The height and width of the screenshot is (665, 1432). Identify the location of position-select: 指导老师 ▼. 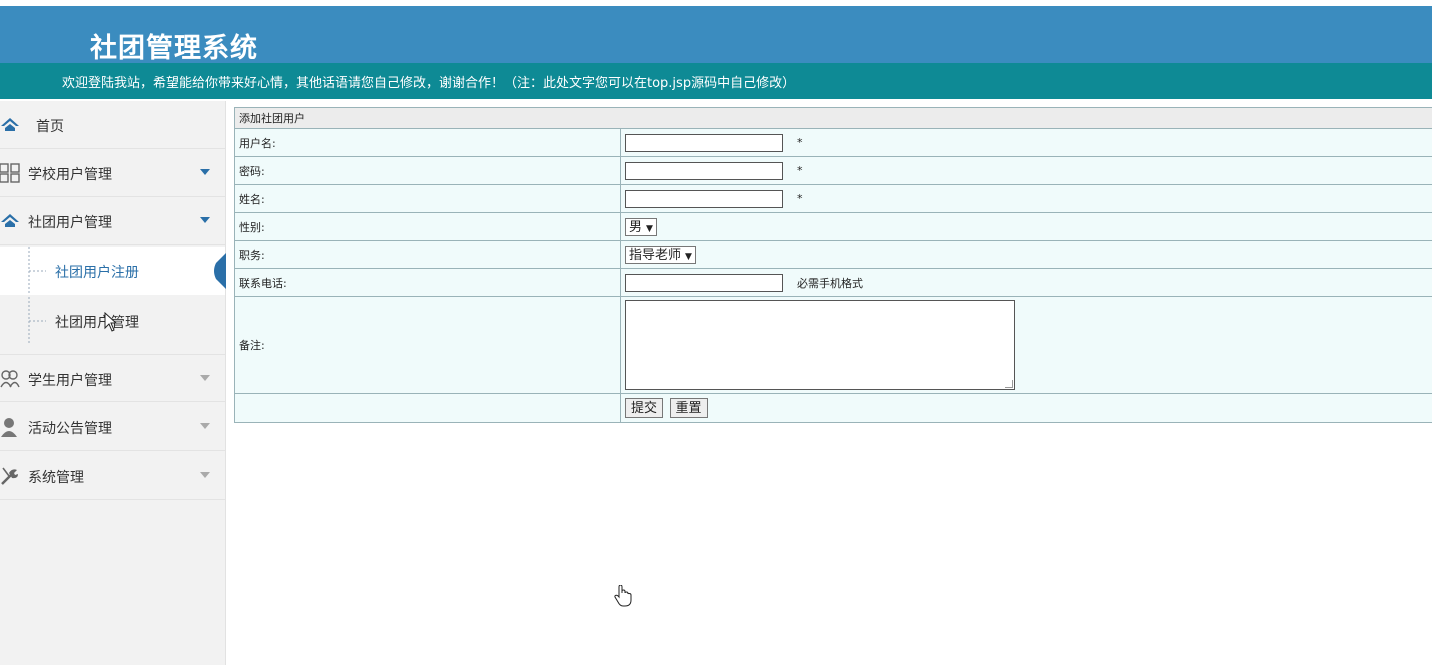
(660, 254).